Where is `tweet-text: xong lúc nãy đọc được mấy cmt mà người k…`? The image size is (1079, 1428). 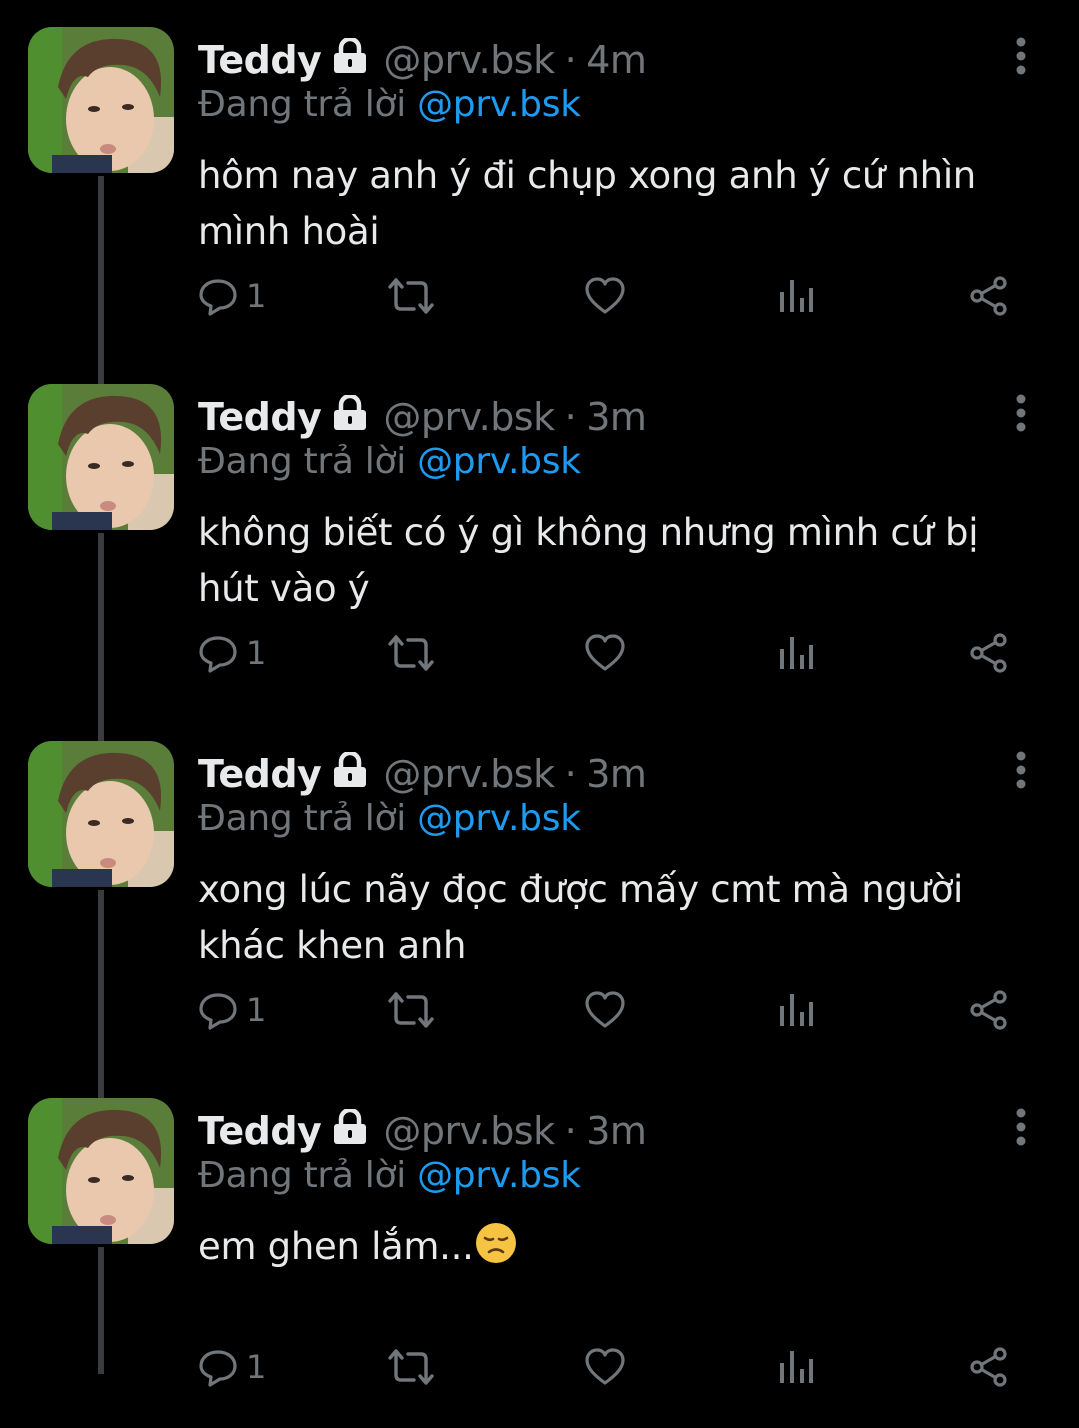 tweet-text: xong lúc nãy đọc được mấy cmt mà người k… is located at coordinates (581, 917).